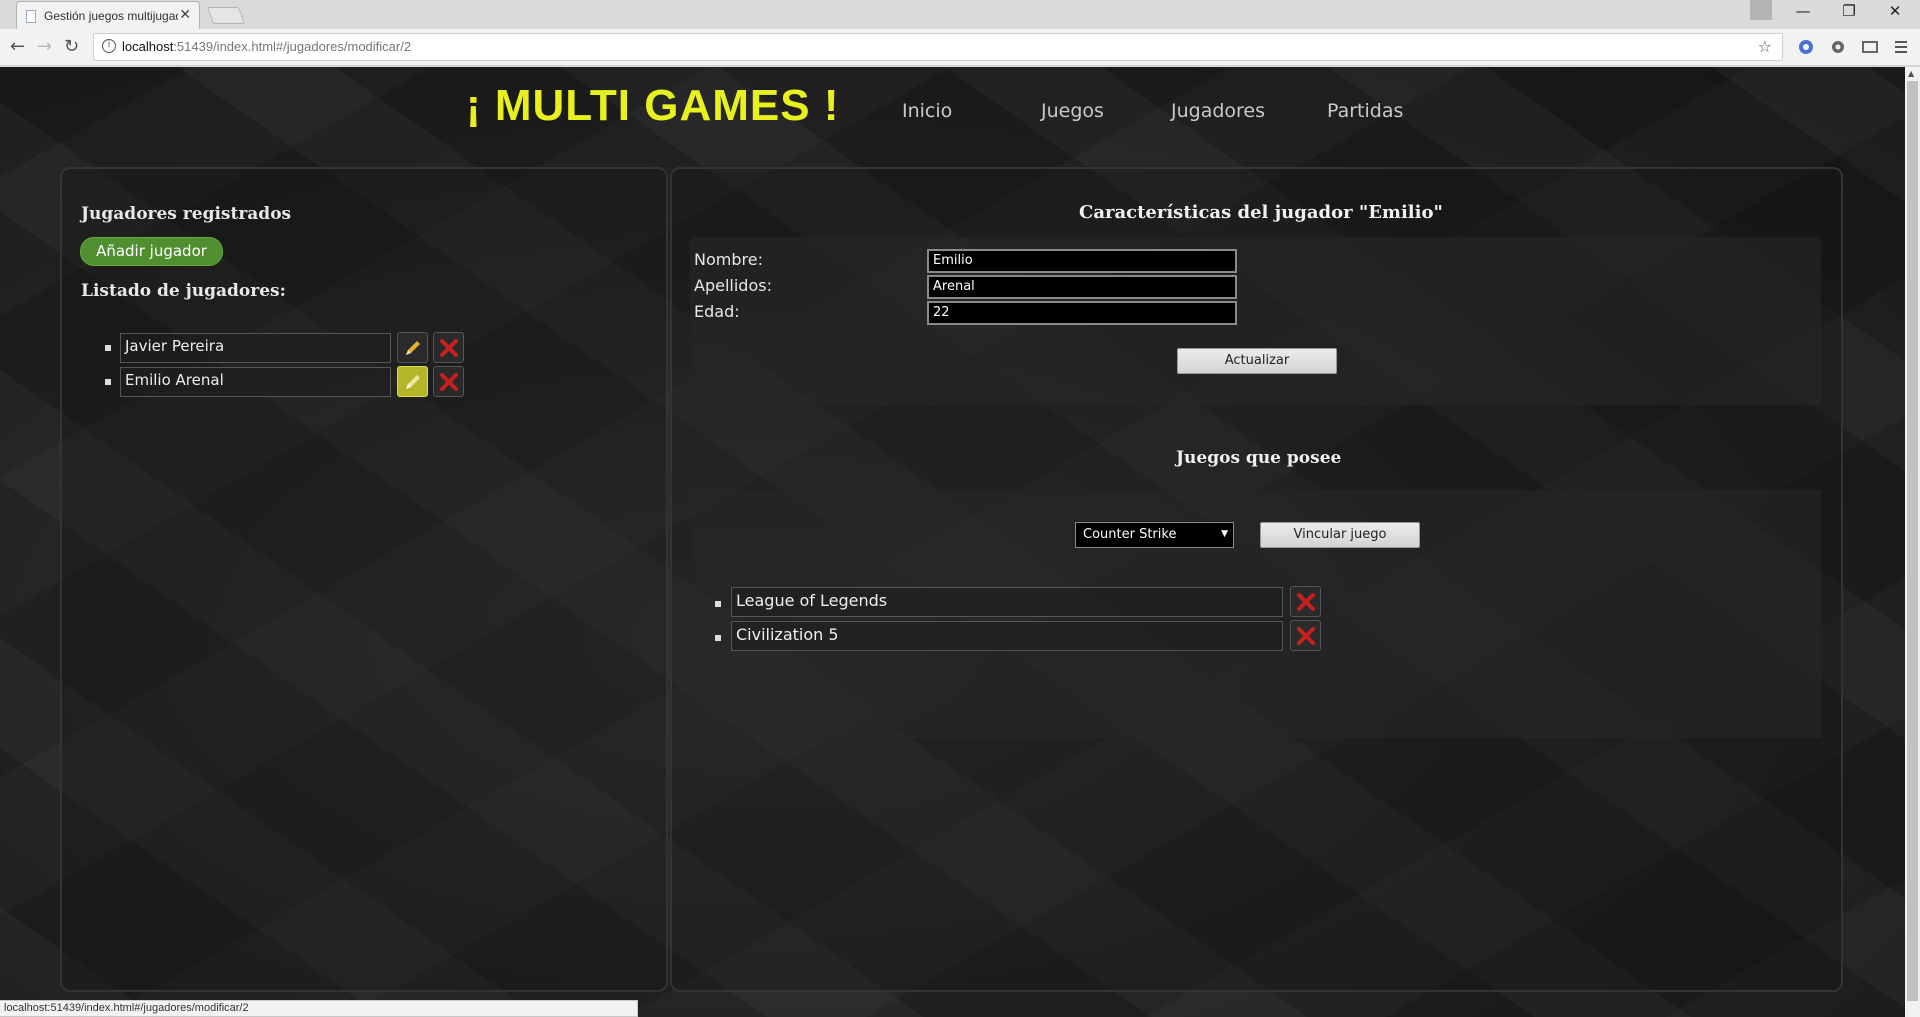 Image resolution: width=1920 pixels, height=1017 pixels. I want to click on menu-icon, so click(1901, 47).